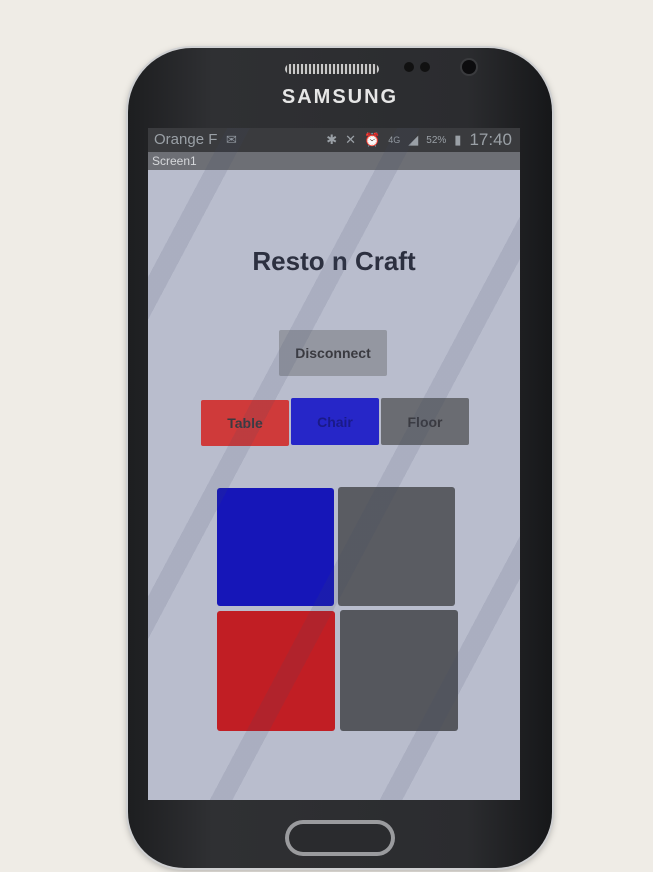  What do you see at coordinates (399, 670) in the screenshot?
I see `color-tile-bottom-right` at bounding box center [399, 670].